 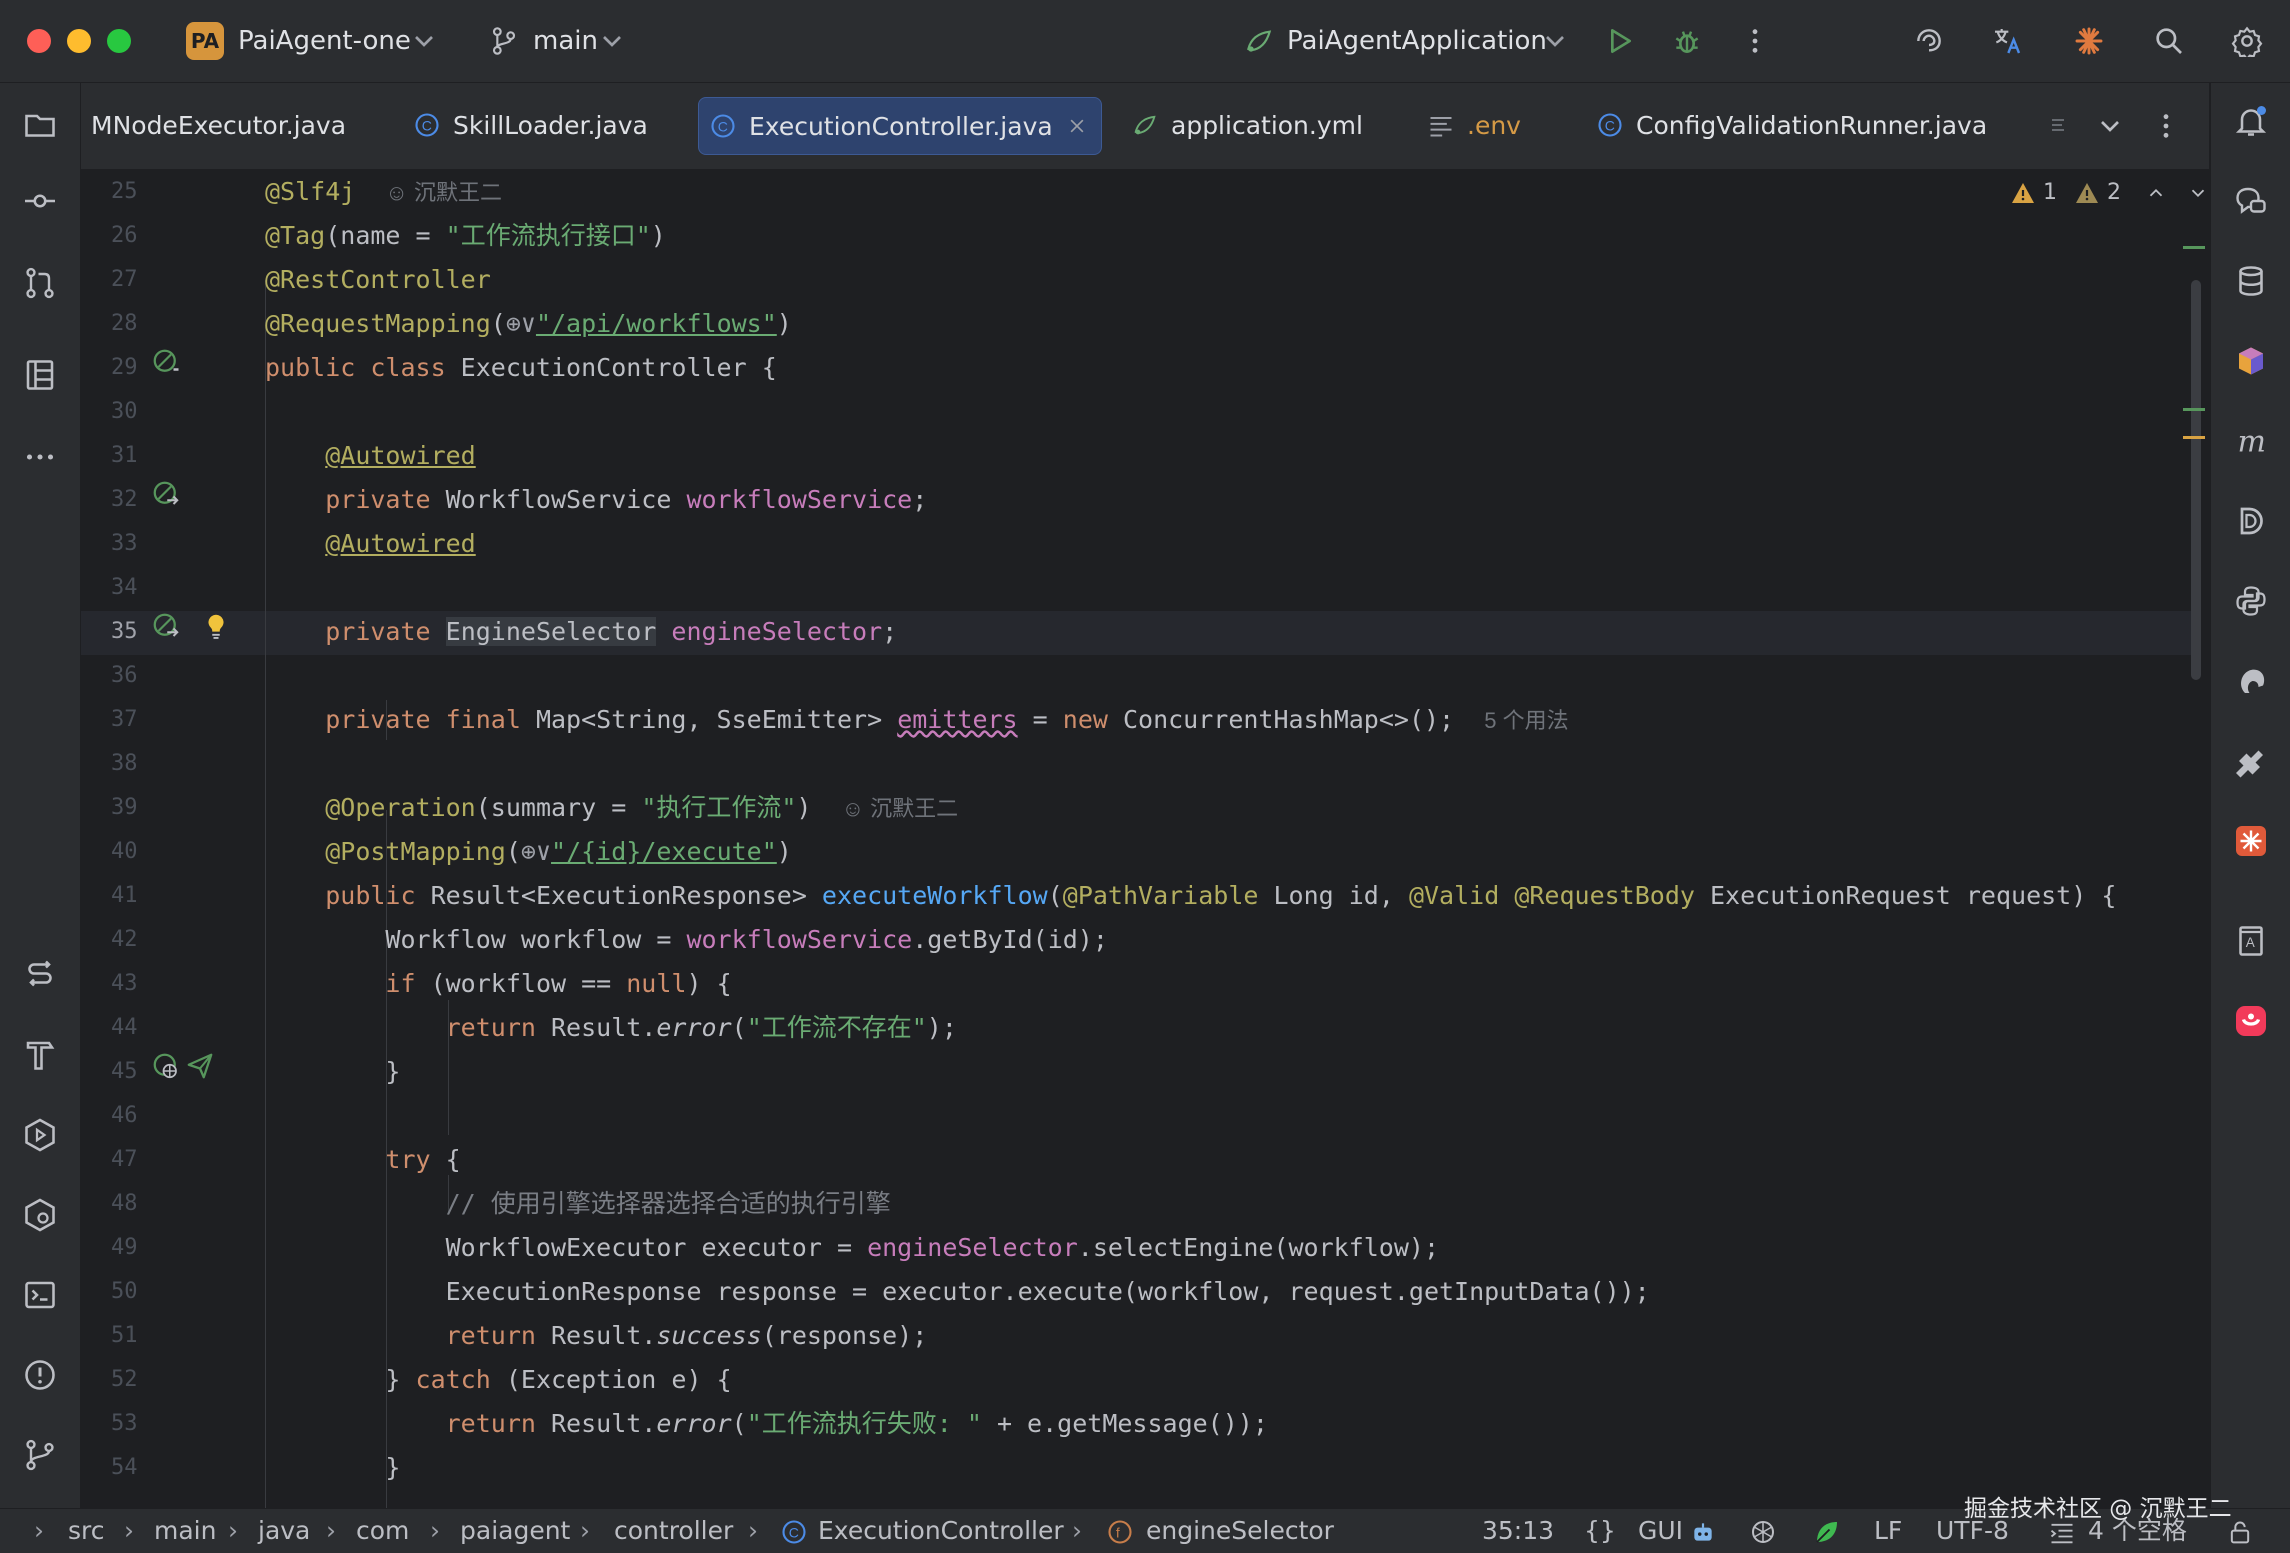 What do you see at coordinates (40, 201) in the screenshot?
I see `commit-icon` at bounding box center [40, 201].